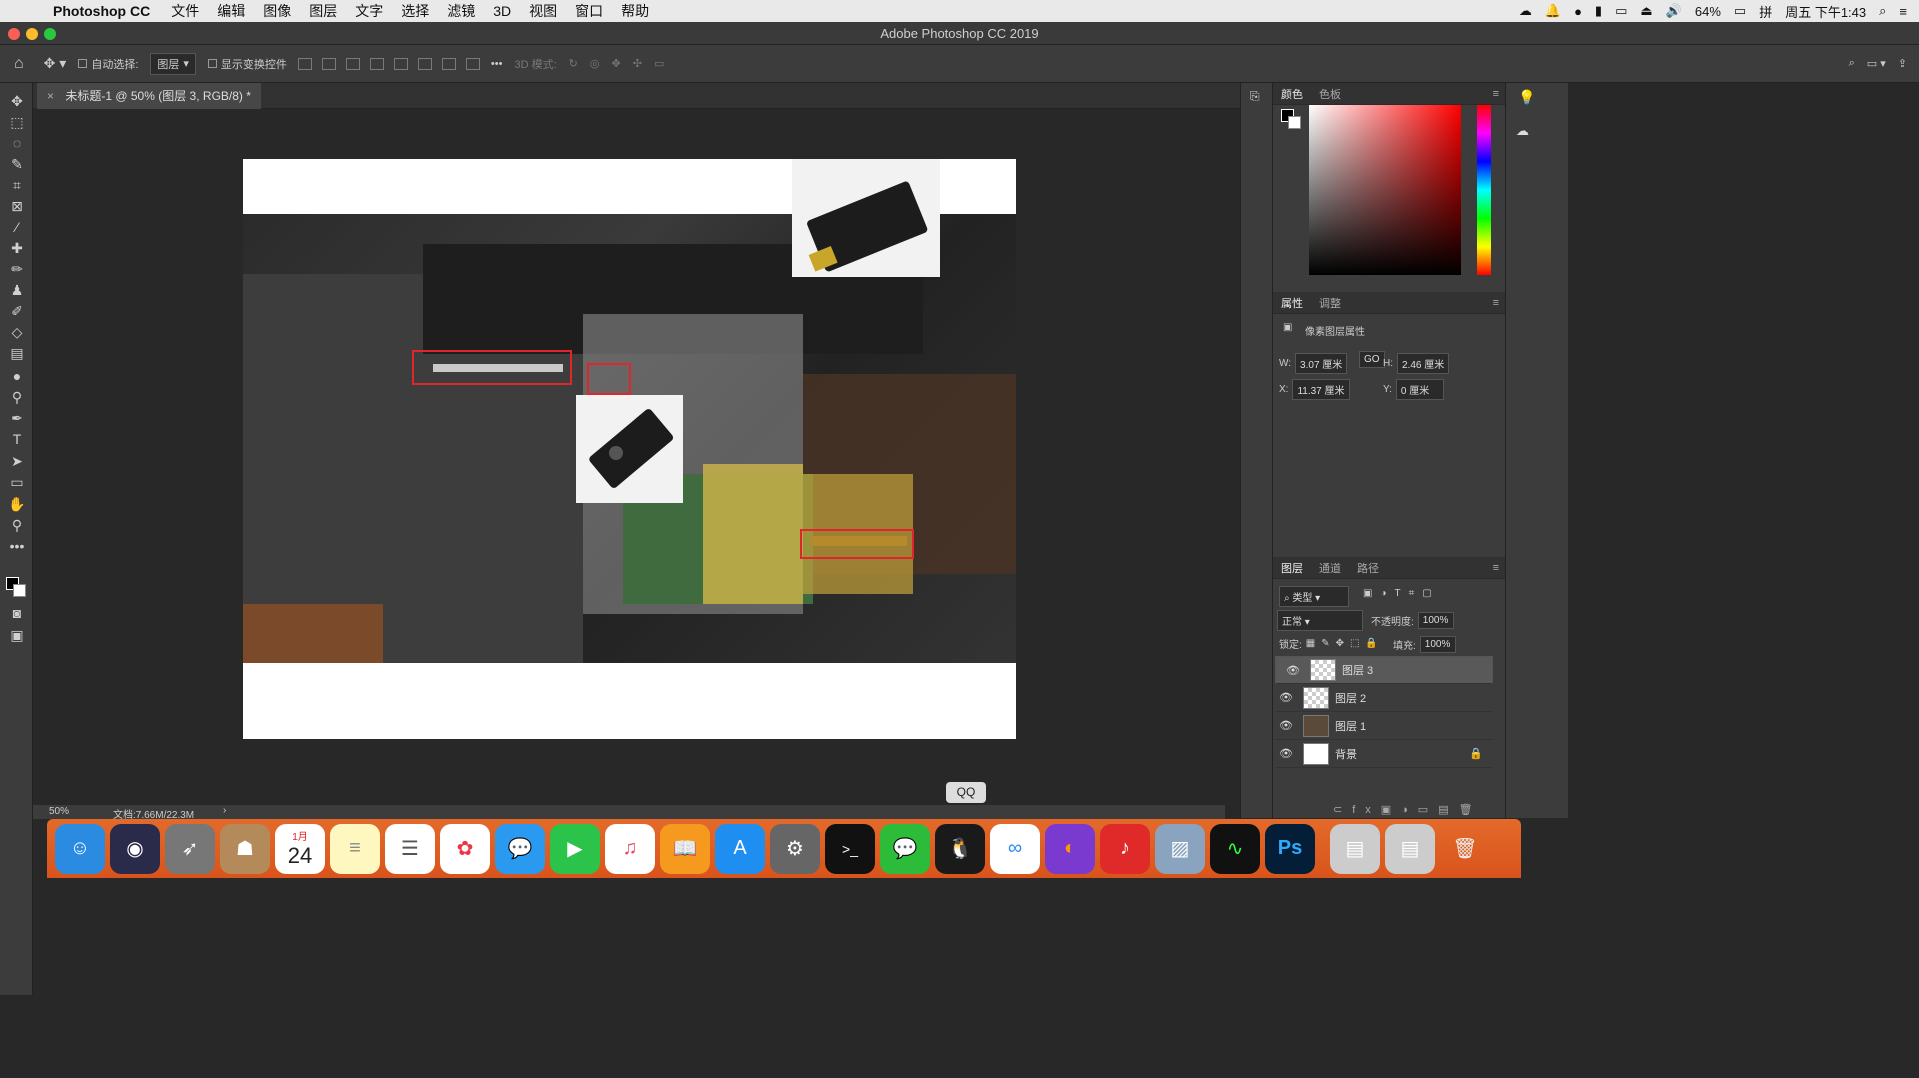  What do you see at coordinates (17, 311) in the screenshot?
I see `history-brush-tool-icon: ✐` at bounding box center [17, 311].